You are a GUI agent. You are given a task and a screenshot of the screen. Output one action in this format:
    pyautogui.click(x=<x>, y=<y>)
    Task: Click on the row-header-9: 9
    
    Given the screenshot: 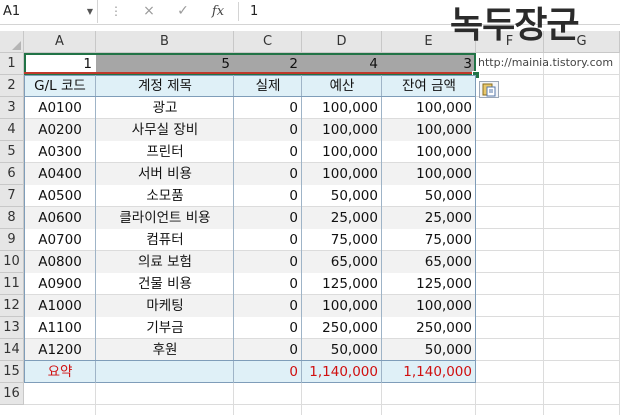 What is the action you would take?
    pyautogui.click(x=12, y=240)
    